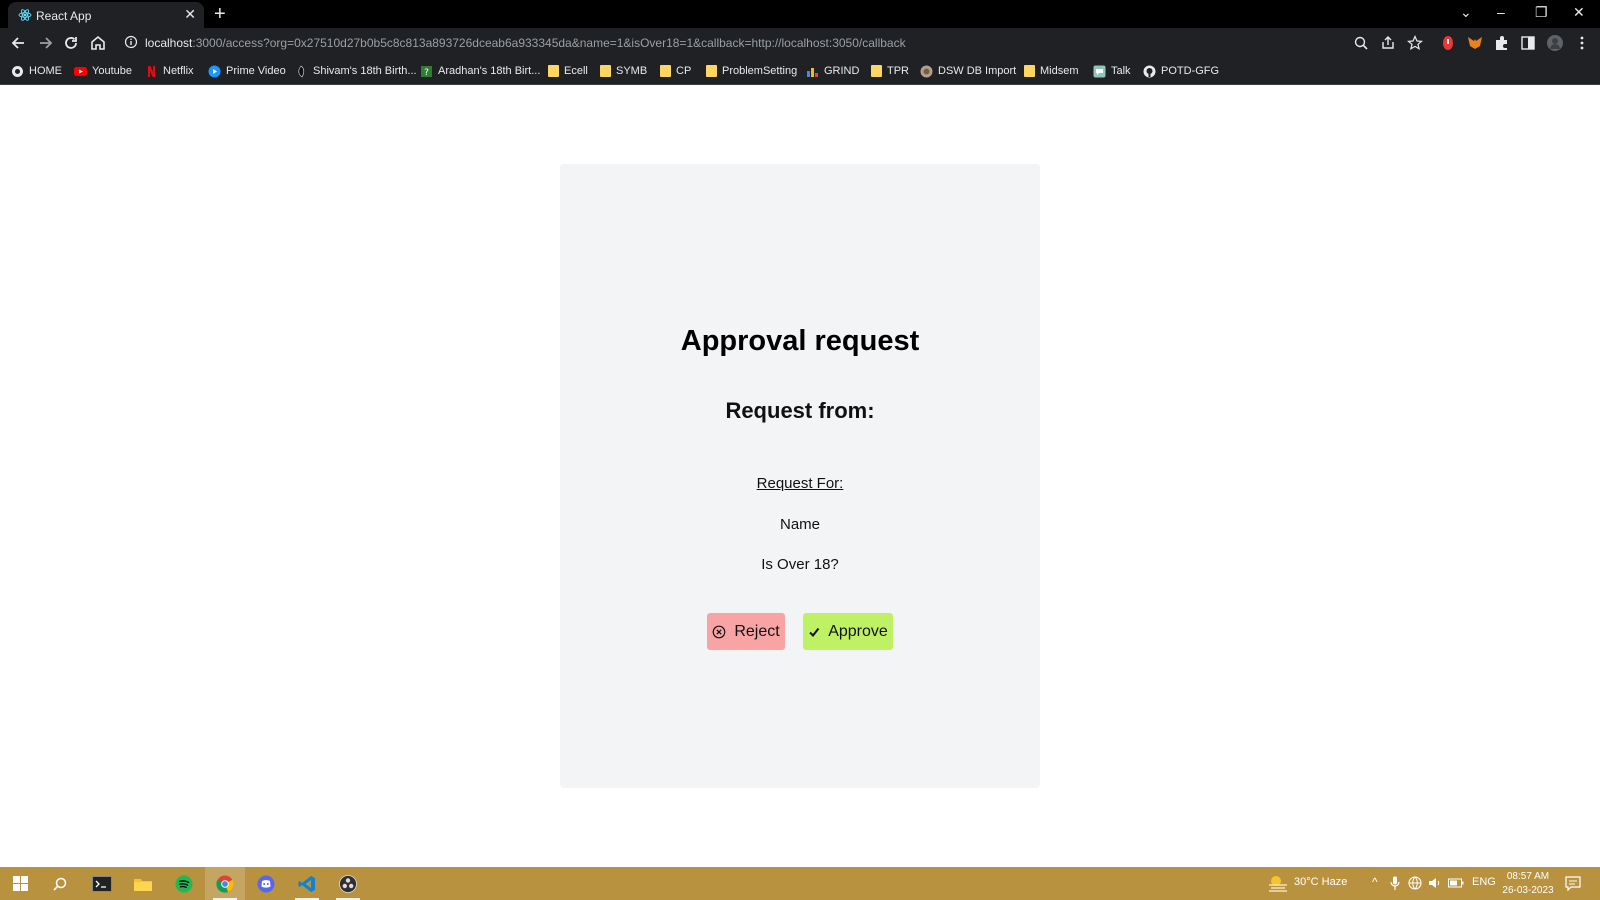 The image size is (1600, 900). What do you see at coordinates (800, 564) in the screenshot?
I see `request-item-over18: Is Over 18?` at bounding box center [800, 564].